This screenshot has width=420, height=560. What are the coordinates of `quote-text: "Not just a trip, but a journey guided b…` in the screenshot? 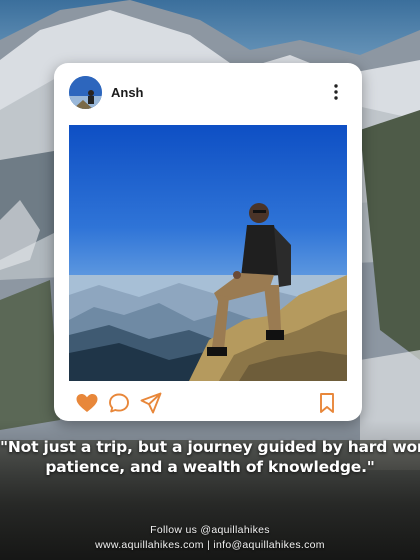 It's located at (210, 457).